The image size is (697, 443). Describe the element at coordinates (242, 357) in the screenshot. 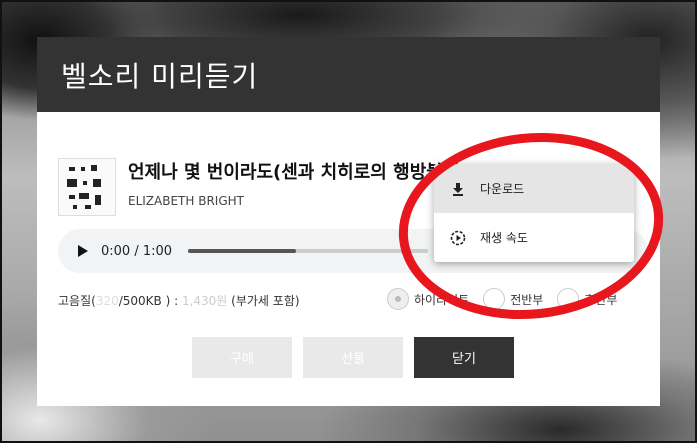

I see `buy-button: 구매` at that location.